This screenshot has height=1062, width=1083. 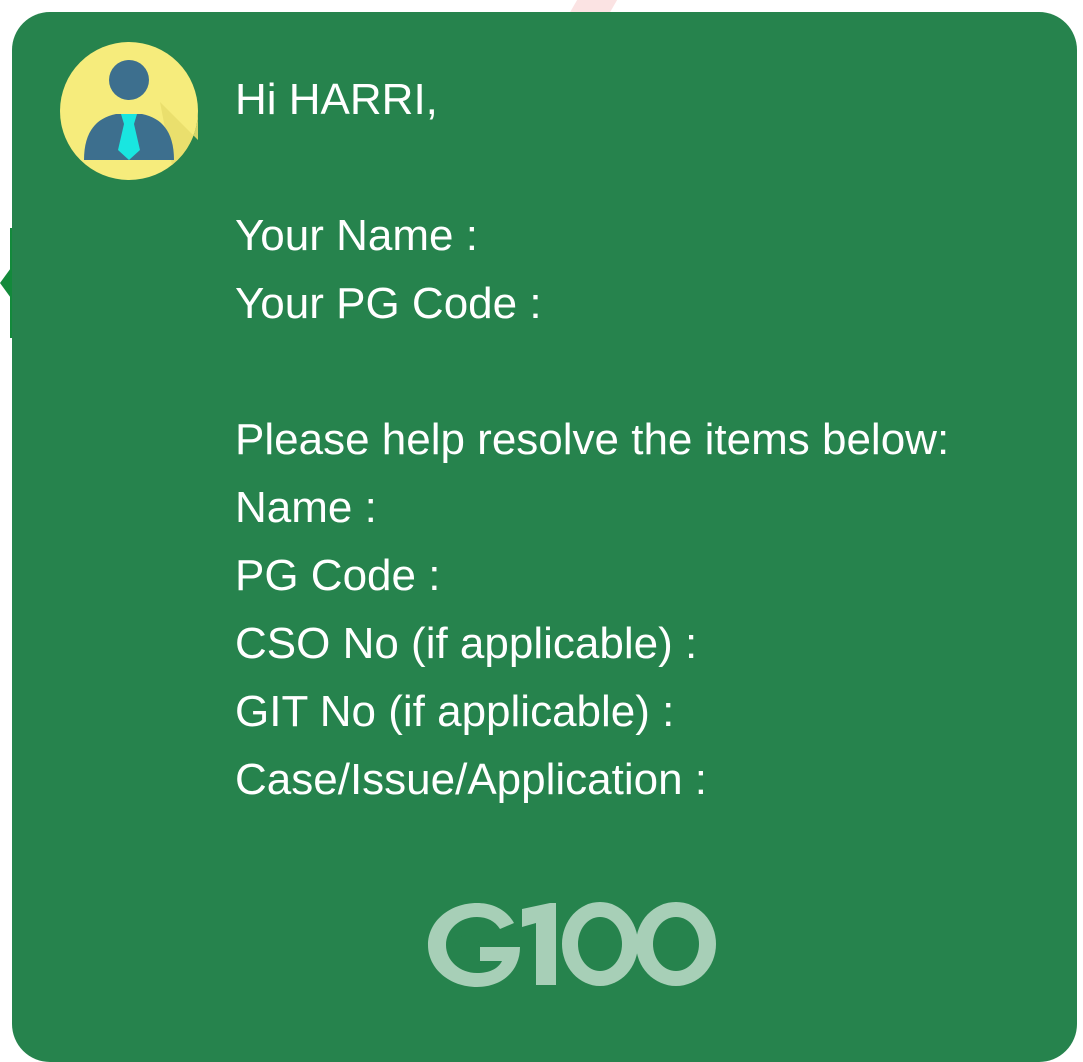 What do you see at coordinates (572, 944) in the screenshot?
I see `g100-logo` at bounding box center [572, 944].